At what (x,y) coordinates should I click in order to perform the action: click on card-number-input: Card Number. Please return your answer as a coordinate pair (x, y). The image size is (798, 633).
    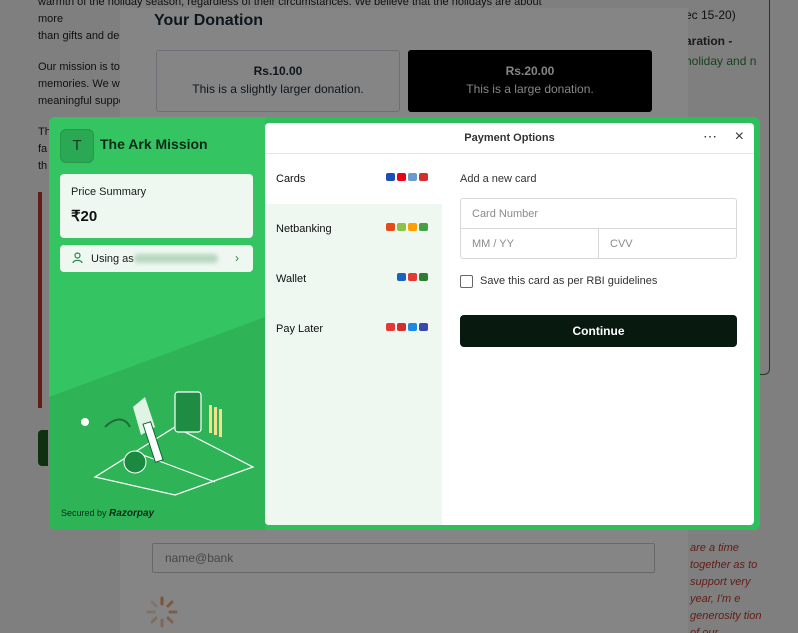
    Looking at the image, I should click on (598, 213).